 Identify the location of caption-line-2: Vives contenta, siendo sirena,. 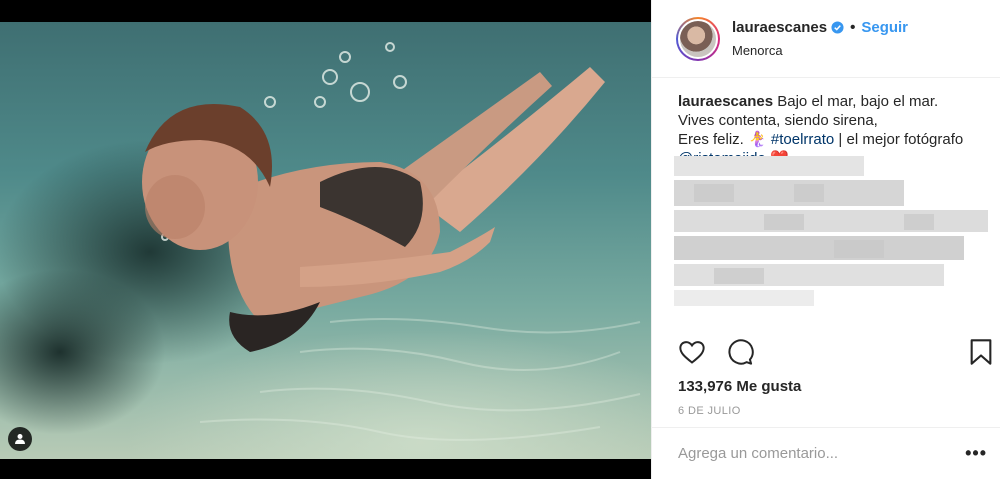
(778, 120).